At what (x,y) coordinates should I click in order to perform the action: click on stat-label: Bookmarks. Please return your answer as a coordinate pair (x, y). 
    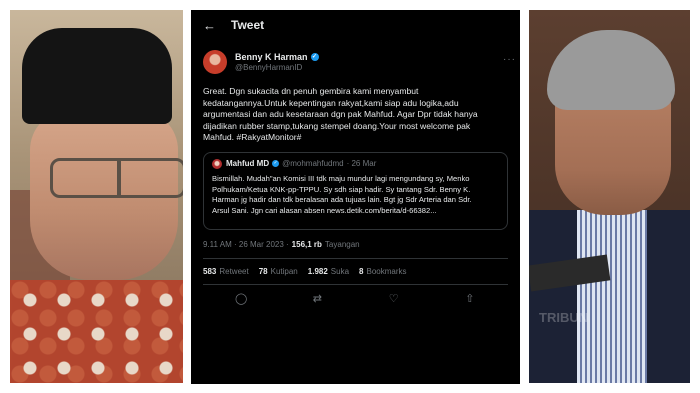
    Looking at the image, I should click on (386, 271).